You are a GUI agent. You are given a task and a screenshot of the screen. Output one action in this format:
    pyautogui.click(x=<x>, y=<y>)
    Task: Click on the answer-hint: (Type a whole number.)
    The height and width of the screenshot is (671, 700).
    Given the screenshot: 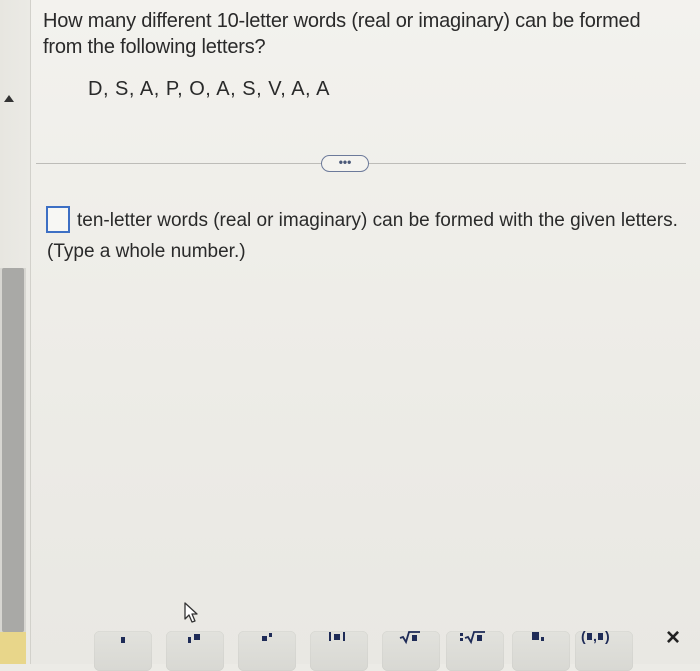 What is the action you would take?
    pyautogui.click(x=146, y=251)
    